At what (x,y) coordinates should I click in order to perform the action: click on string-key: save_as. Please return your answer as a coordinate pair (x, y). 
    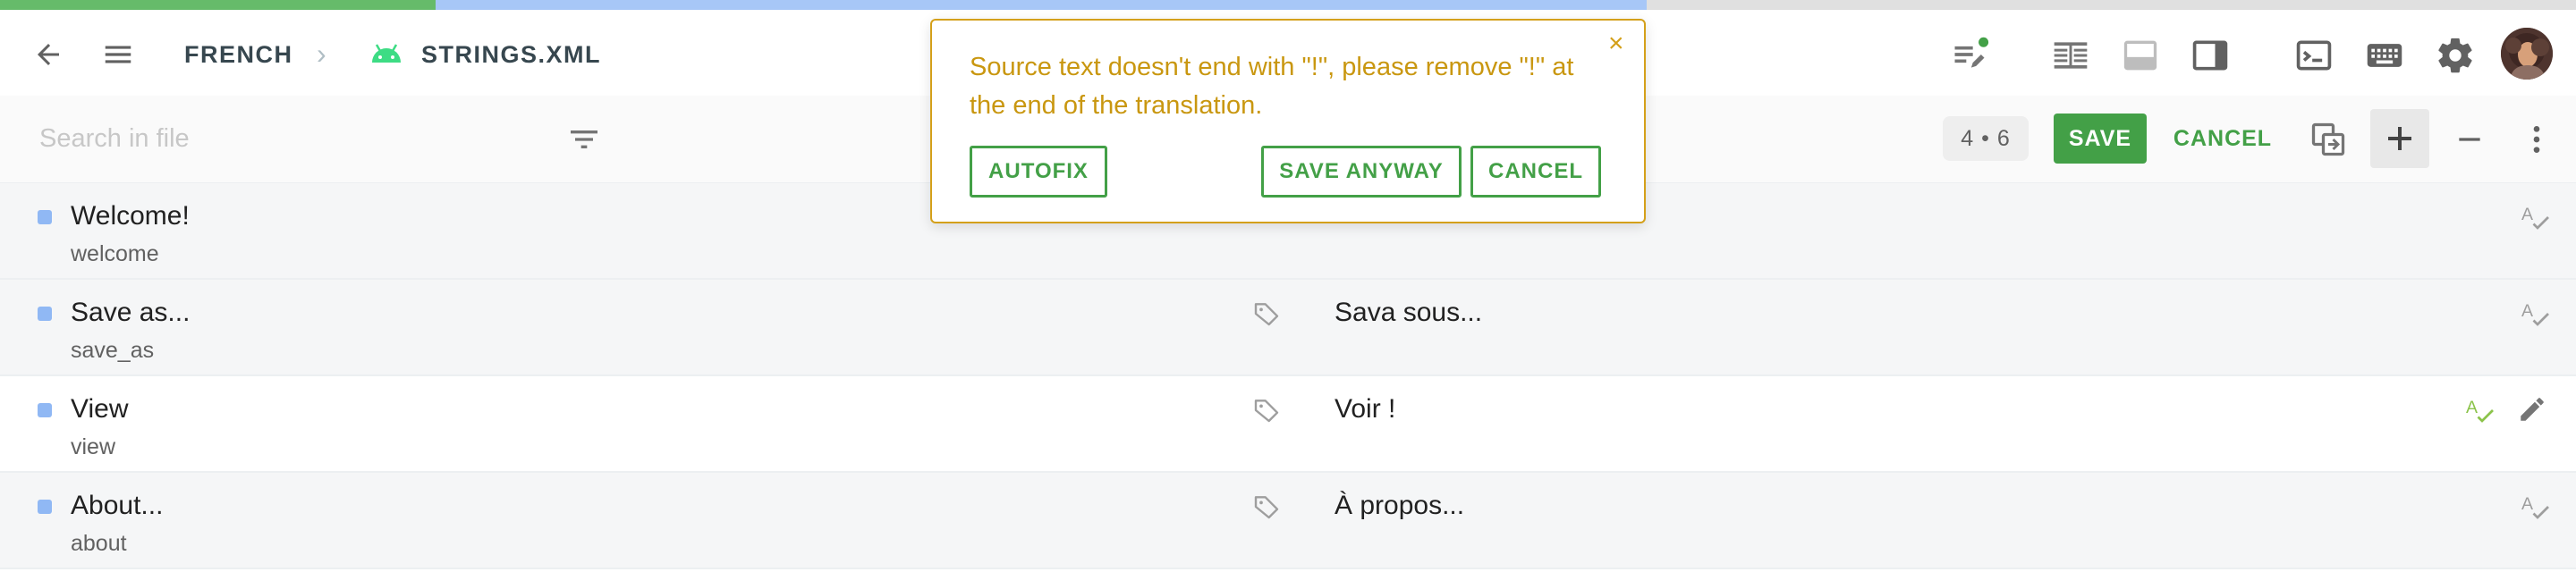
    Looking at the image, I should click on (113, 351).